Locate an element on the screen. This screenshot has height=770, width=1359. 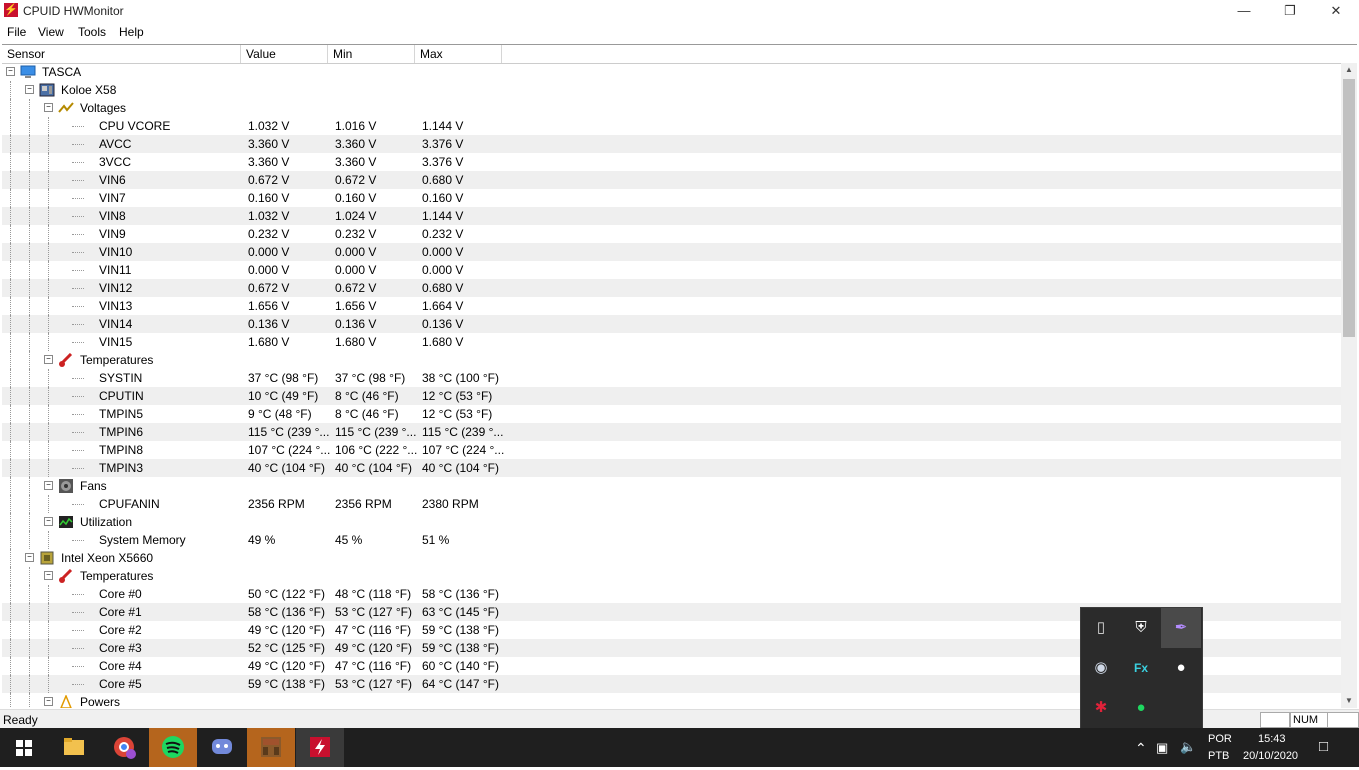
sensor-row: VIN11 0.000 V 0.000 V 0.000 V is located at coordinates (671, 270).